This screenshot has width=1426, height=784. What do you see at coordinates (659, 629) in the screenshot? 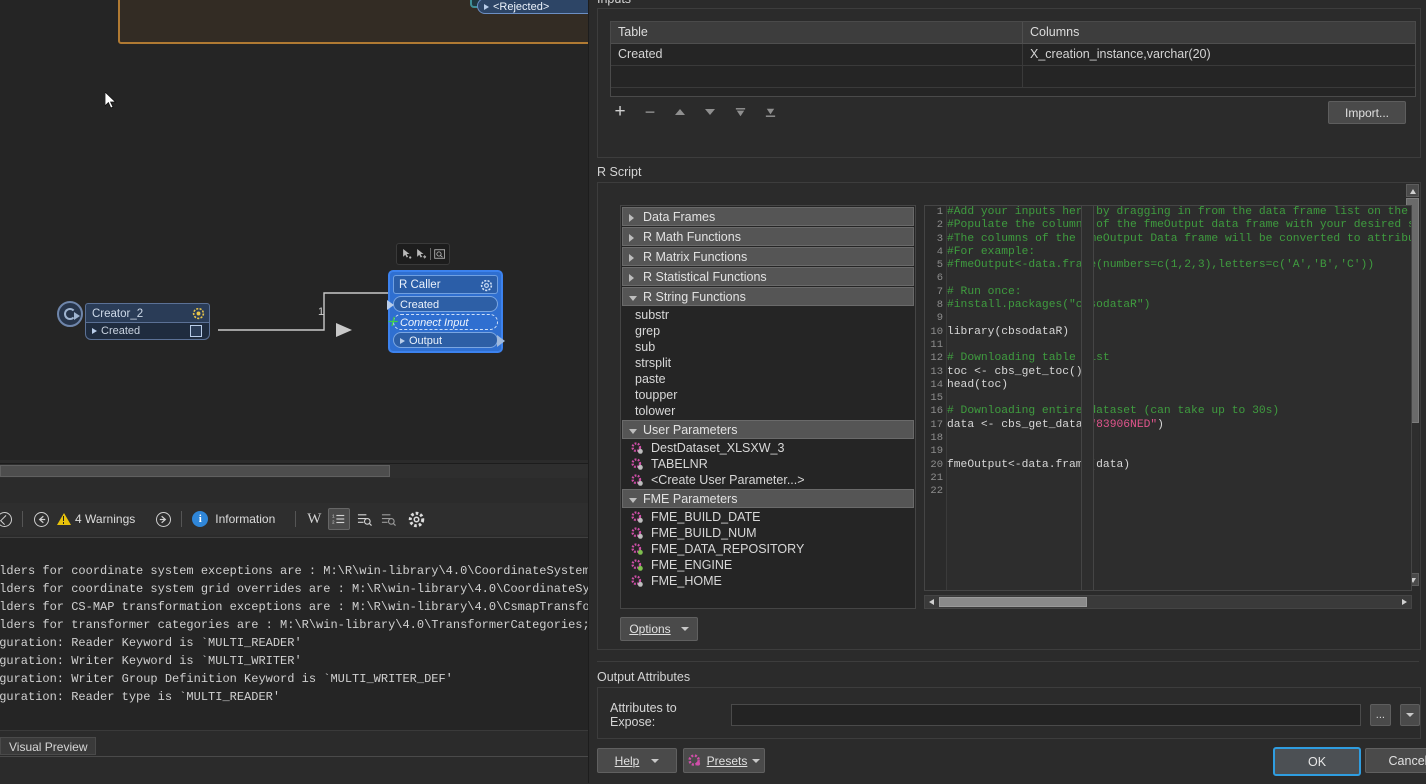
I see `options-button: Options` at bounding box center [659, 629].